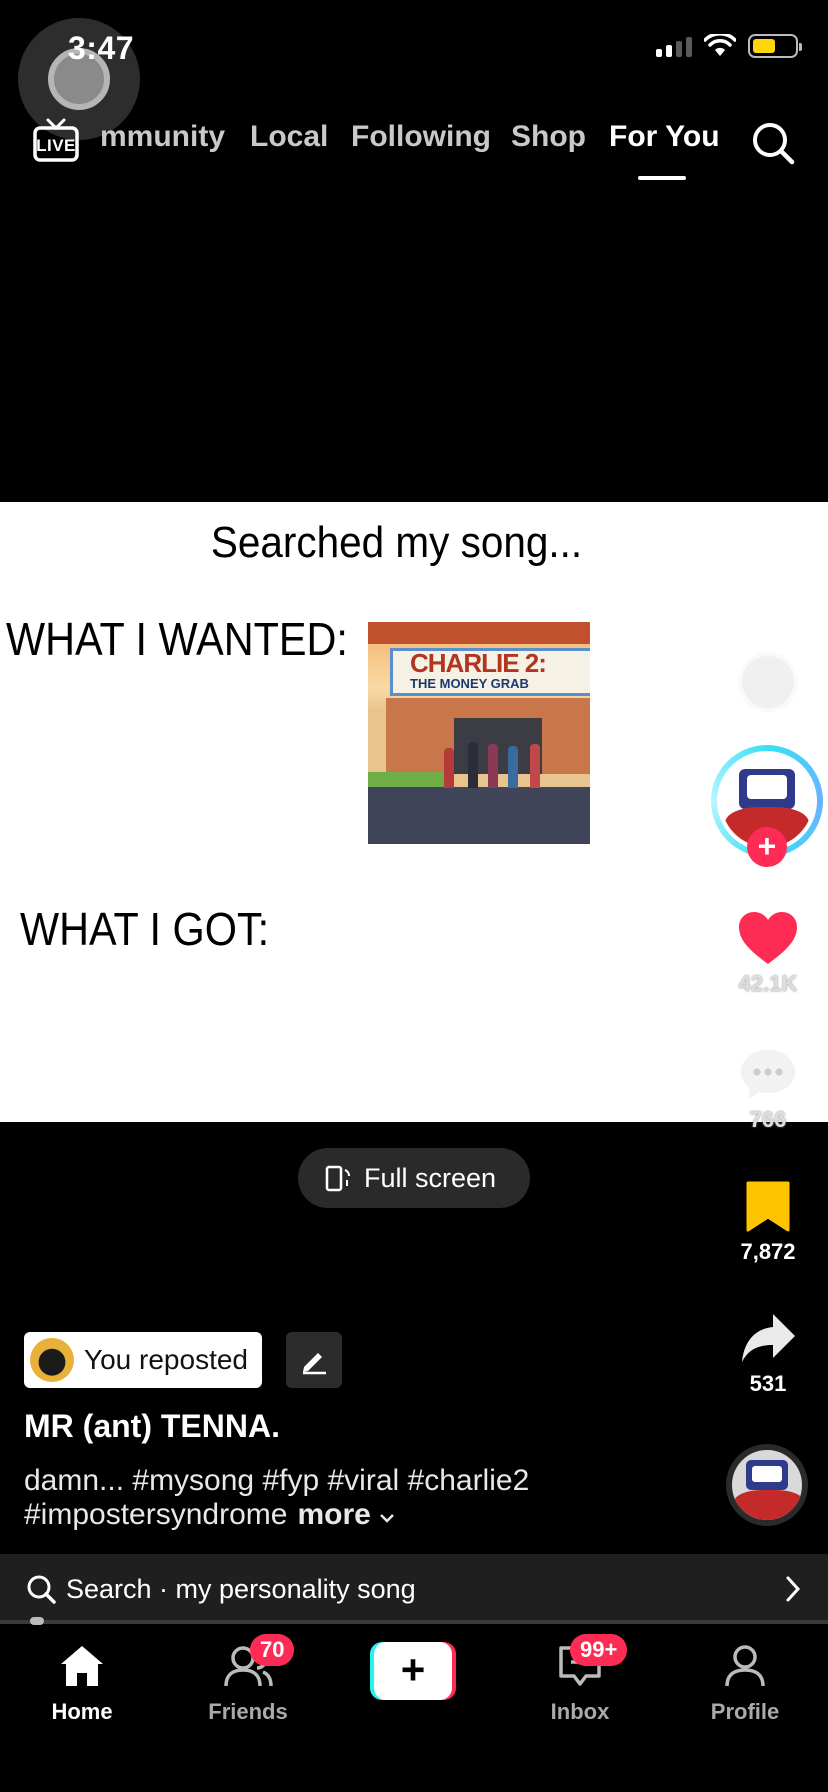 The height and width of the screenshot is (1792, 828). What do you see at coordinates (580, 1679) in the screenshot?
I see `nav-inbox: Inbox 99+` at bounding box center [580, 1679].